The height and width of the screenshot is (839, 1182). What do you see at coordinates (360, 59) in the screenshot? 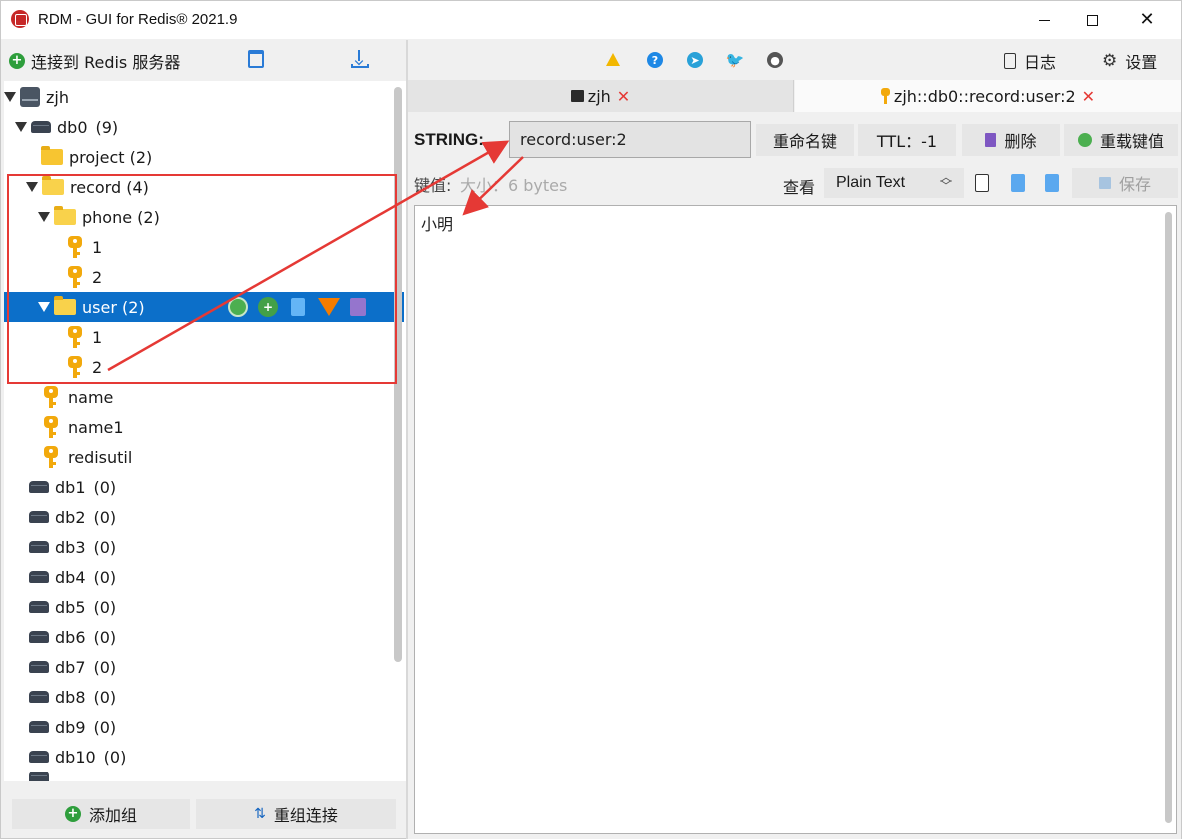
I see `export-icon` at bounding box center [360, 59].